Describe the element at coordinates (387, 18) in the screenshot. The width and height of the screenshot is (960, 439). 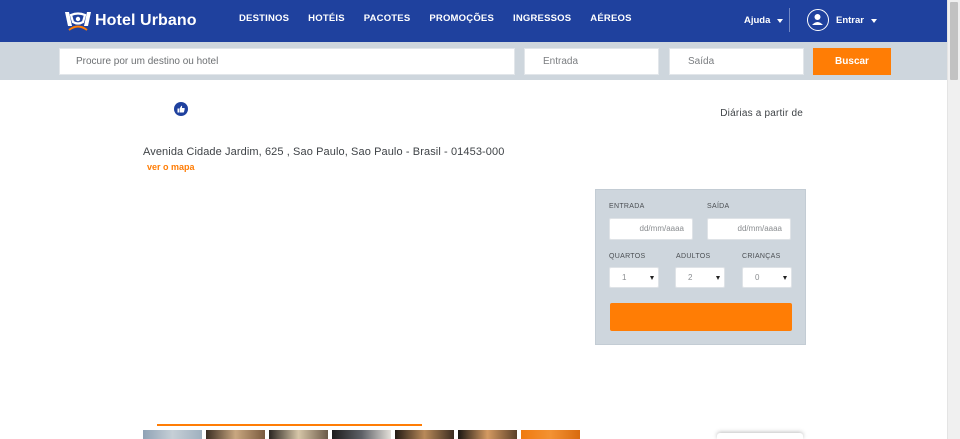
I see `nav-pacotes: PACOTES` at that location.